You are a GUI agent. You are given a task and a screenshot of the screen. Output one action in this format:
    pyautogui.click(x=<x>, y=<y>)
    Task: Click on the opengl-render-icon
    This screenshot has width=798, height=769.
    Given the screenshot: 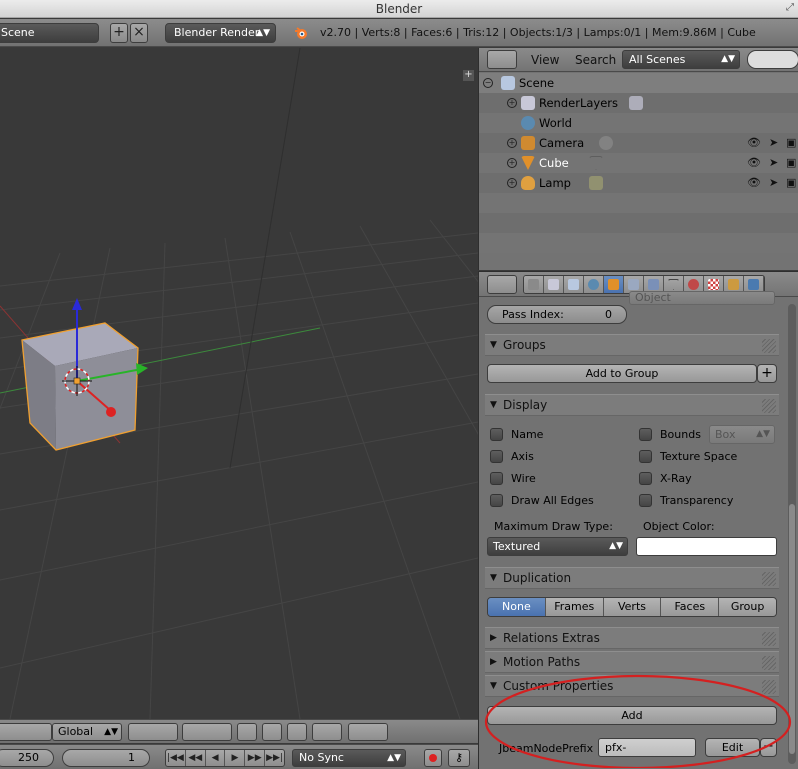 What is the action you would take?
    pyautogui.click(x=368, y=732)
    